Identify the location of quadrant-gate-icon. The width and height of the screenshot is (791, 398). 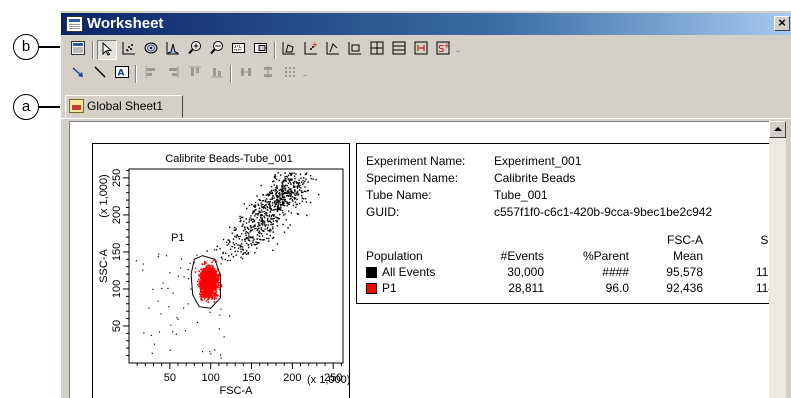
(377, 50).